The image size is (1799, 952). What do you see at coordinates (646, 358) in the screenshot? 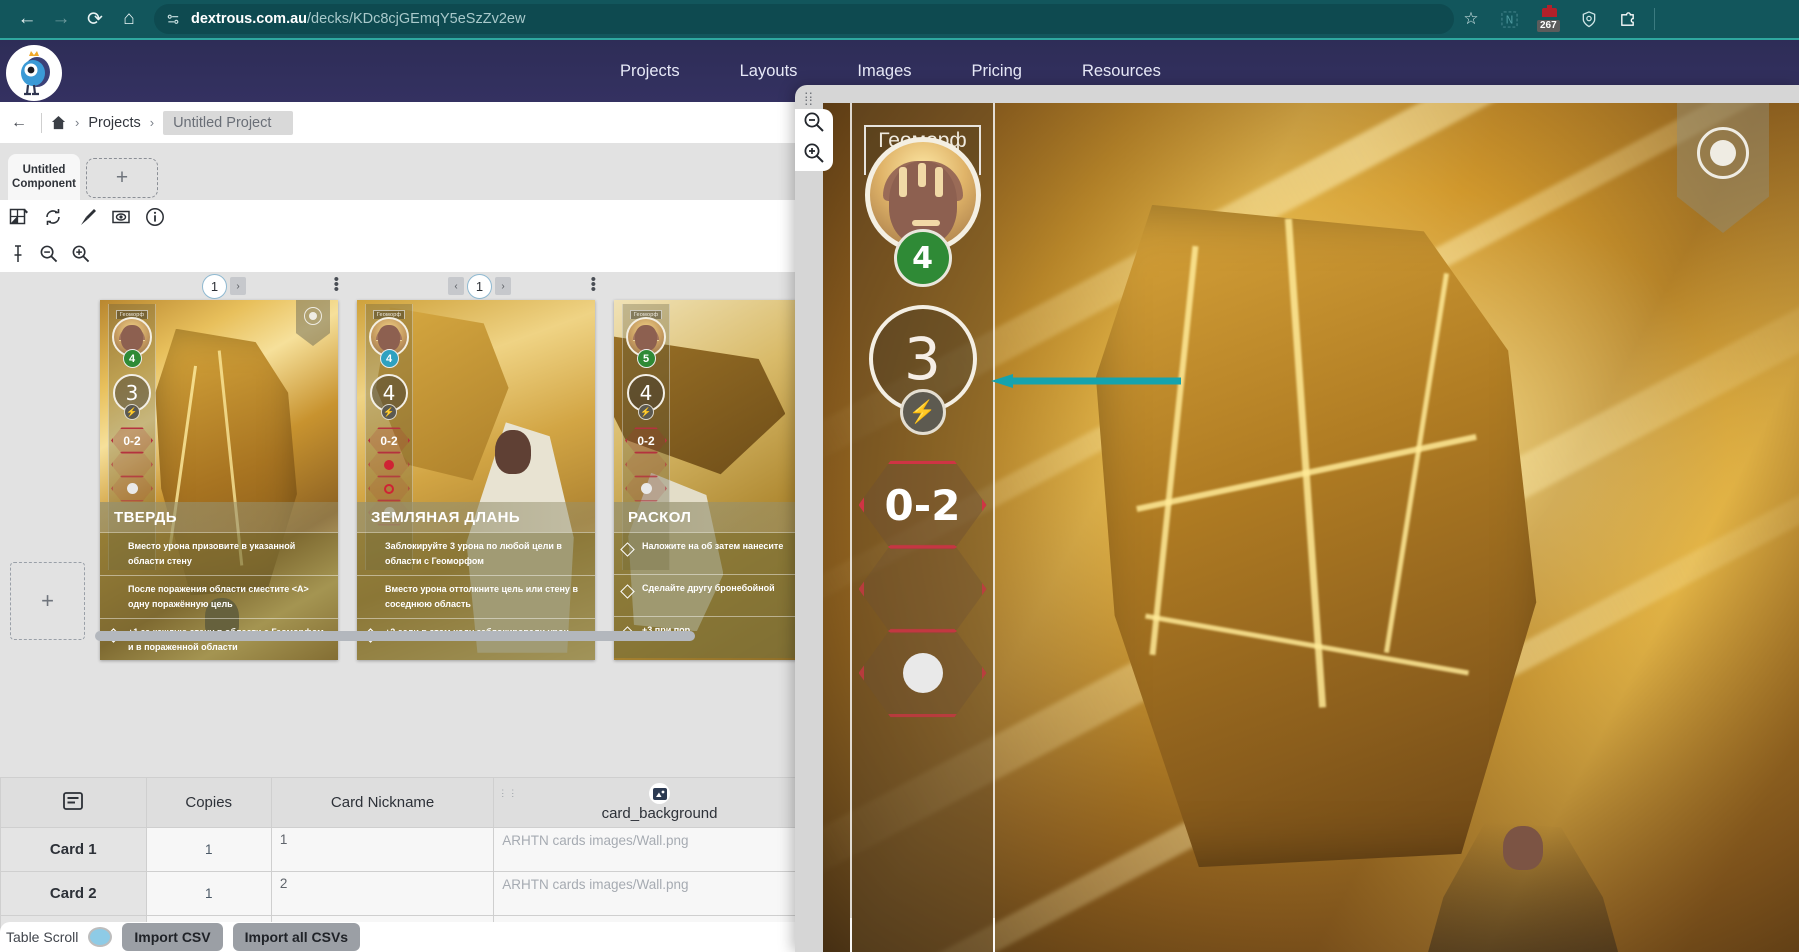
I see `cost-badge: 5` at bounding box center [646, 358].